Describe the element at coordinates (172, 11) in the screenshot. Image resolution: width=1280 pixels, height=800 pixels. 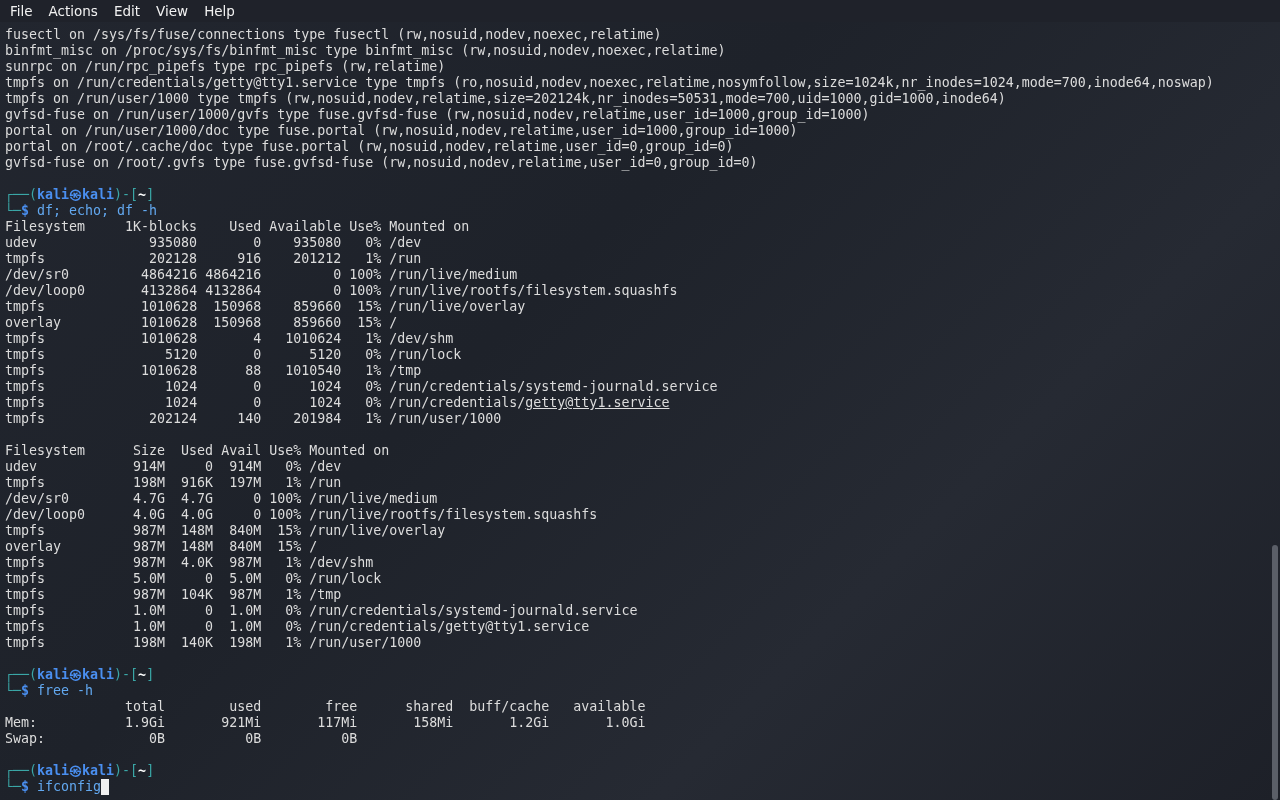
I see `menu-item: View` at that location.